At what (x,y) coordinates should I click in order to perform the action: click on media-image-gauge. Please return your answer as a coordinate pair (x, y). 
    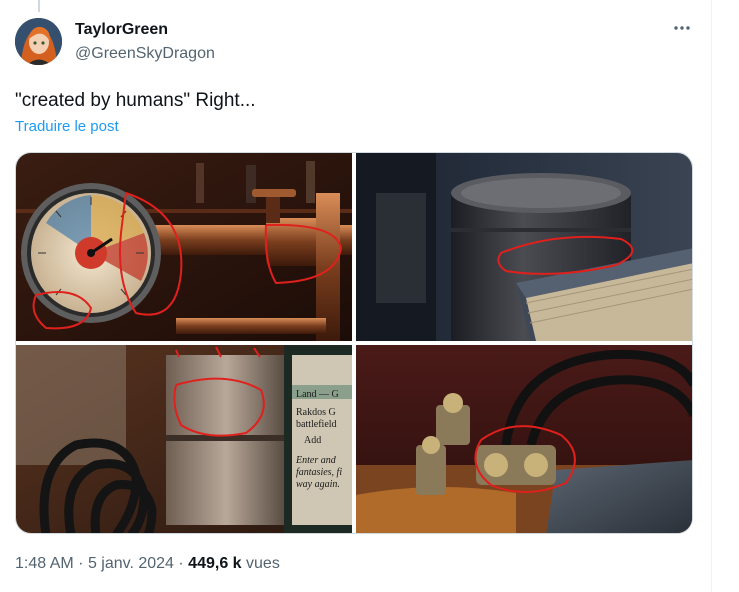
    Looking at the image, I should click on (184, 247).